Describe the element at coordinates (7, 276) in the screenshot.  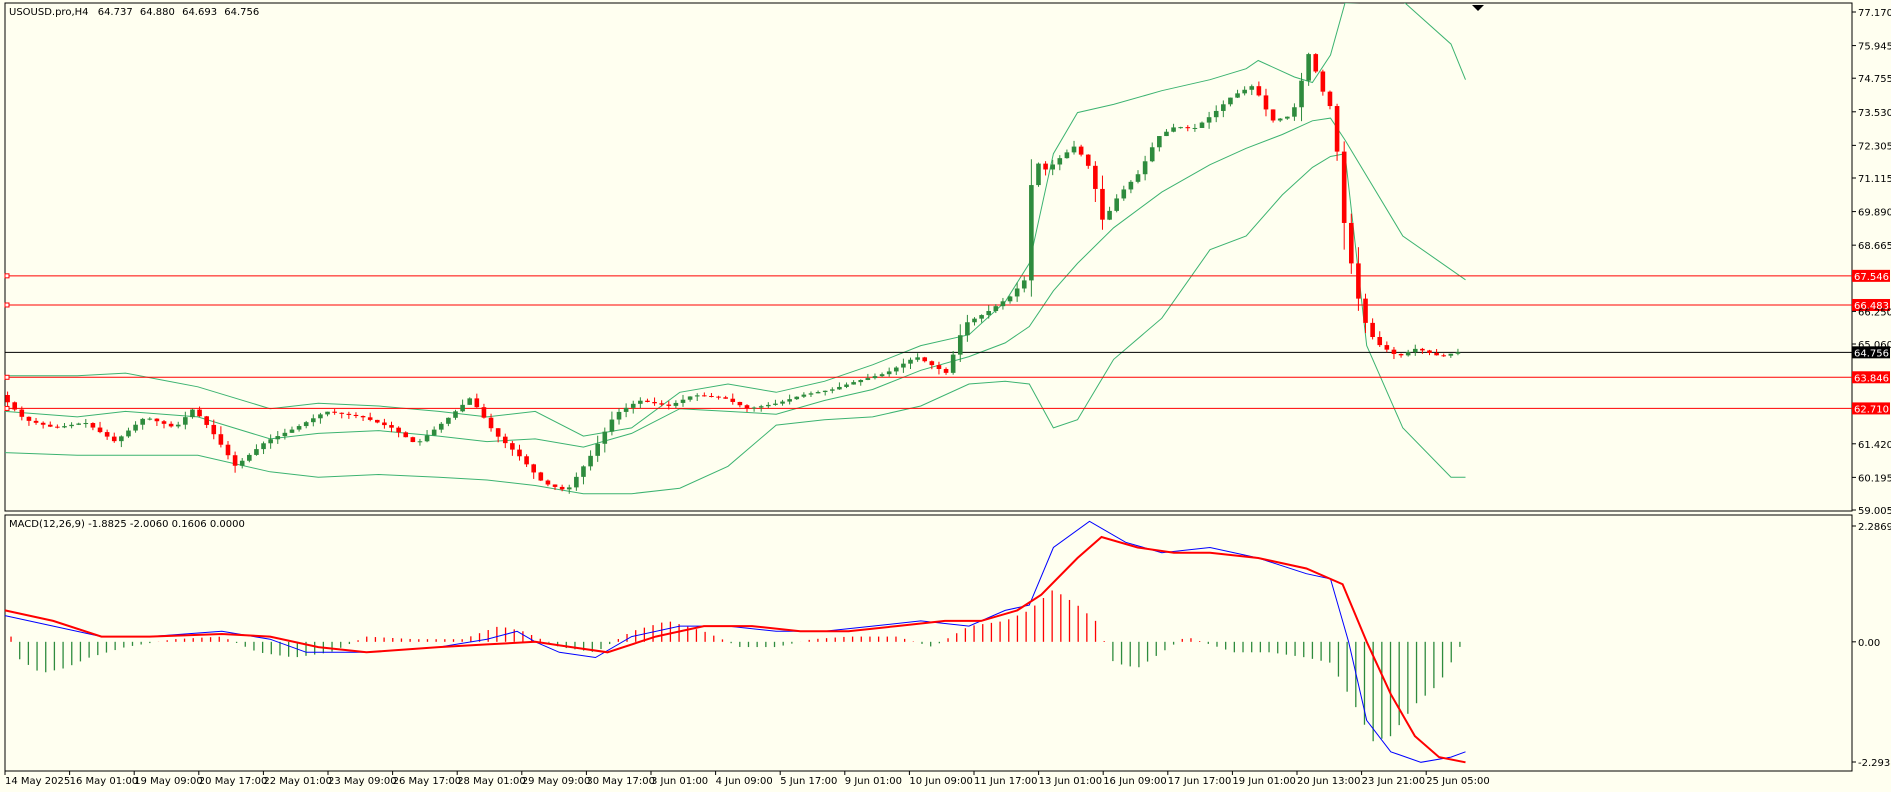
I see `level-handle` at that location.